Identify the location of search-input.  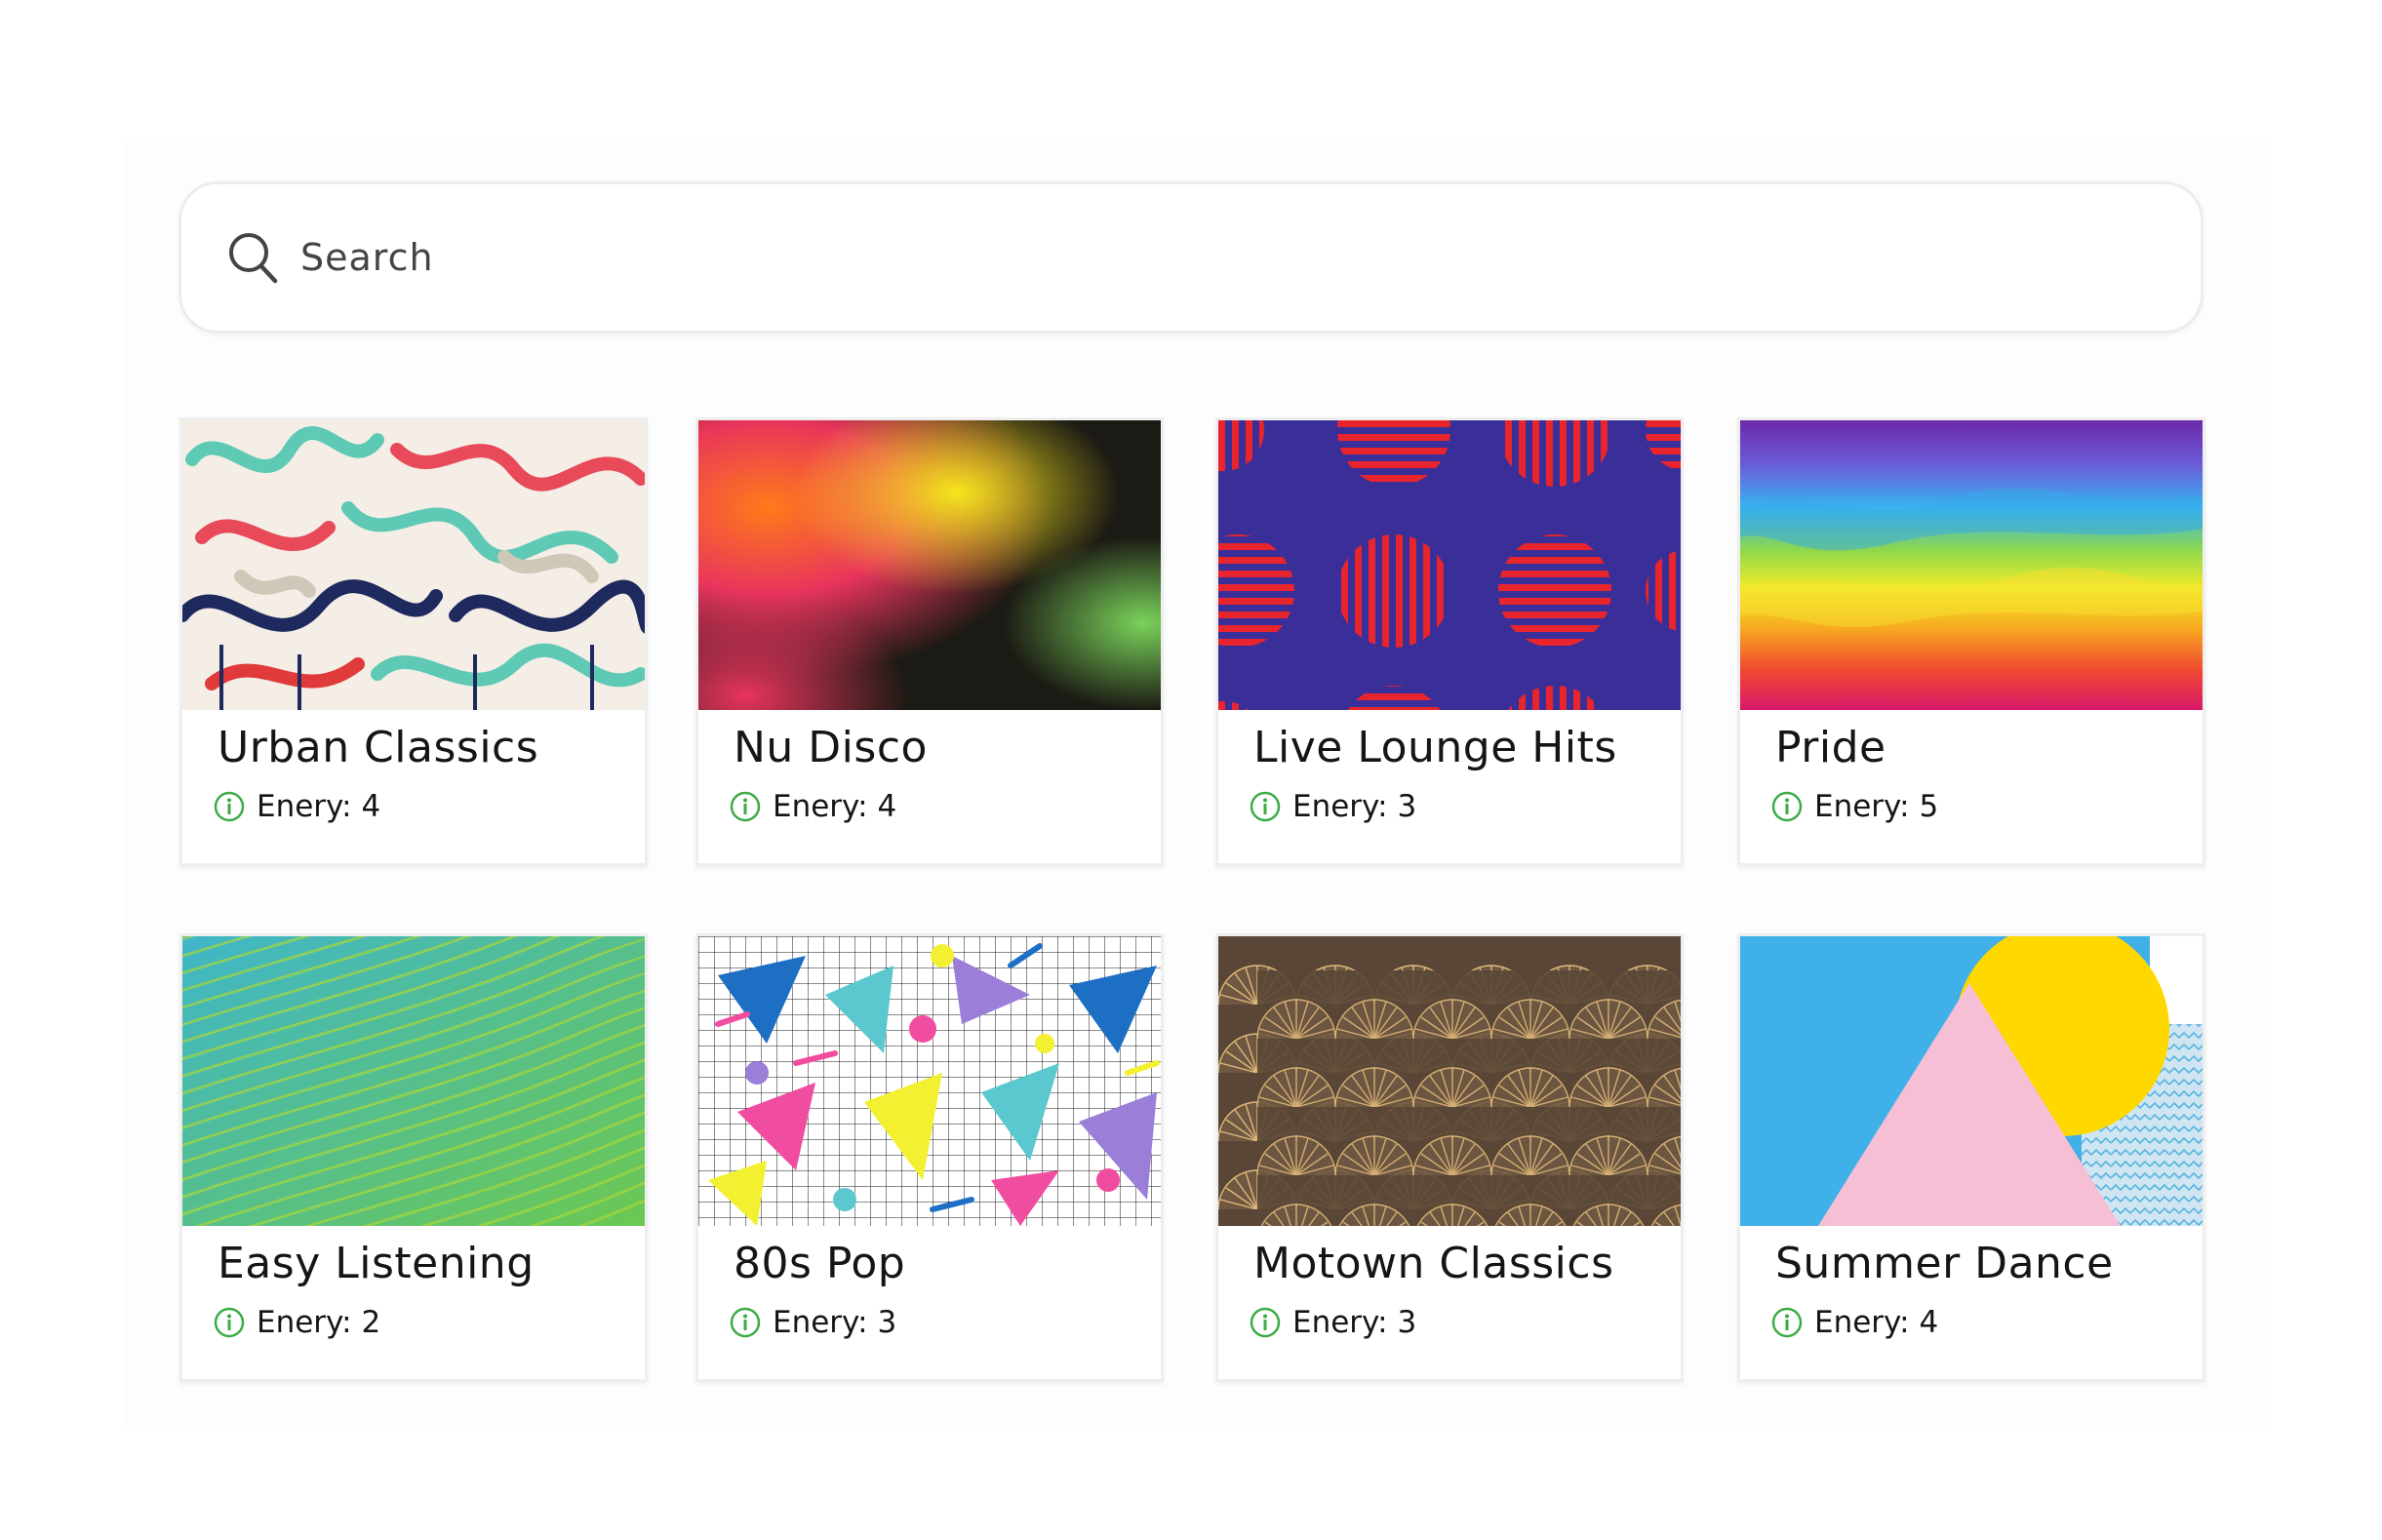
(1178, 257).